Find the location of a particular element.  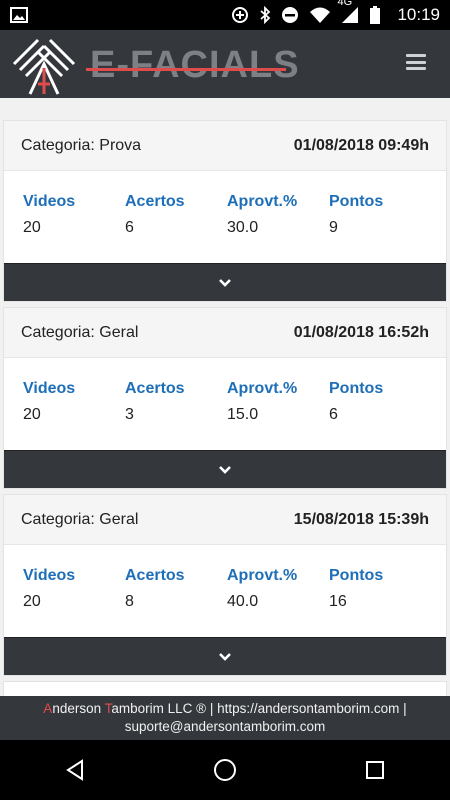

logo-strikethrough is located at coordinates (186, 69).